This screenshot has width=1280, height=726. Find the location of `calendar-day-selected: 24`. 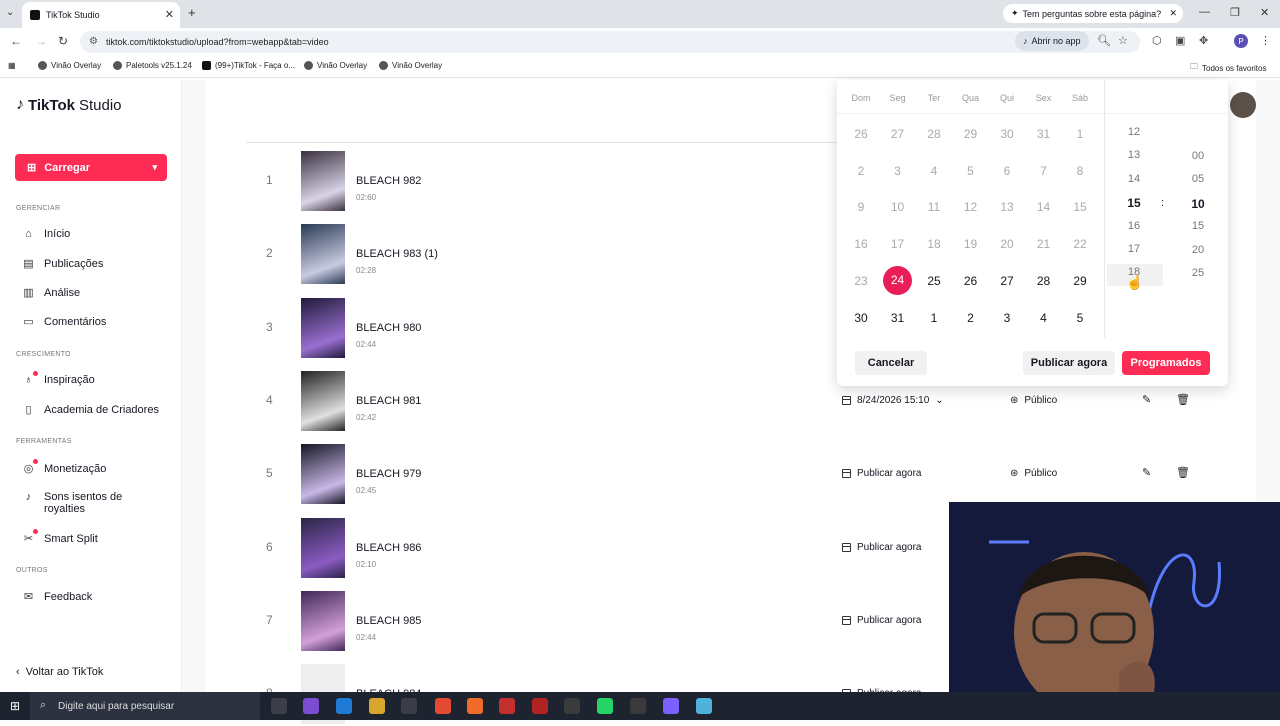

calendar-day-selected: 24 is located at coordinates (897, 281).